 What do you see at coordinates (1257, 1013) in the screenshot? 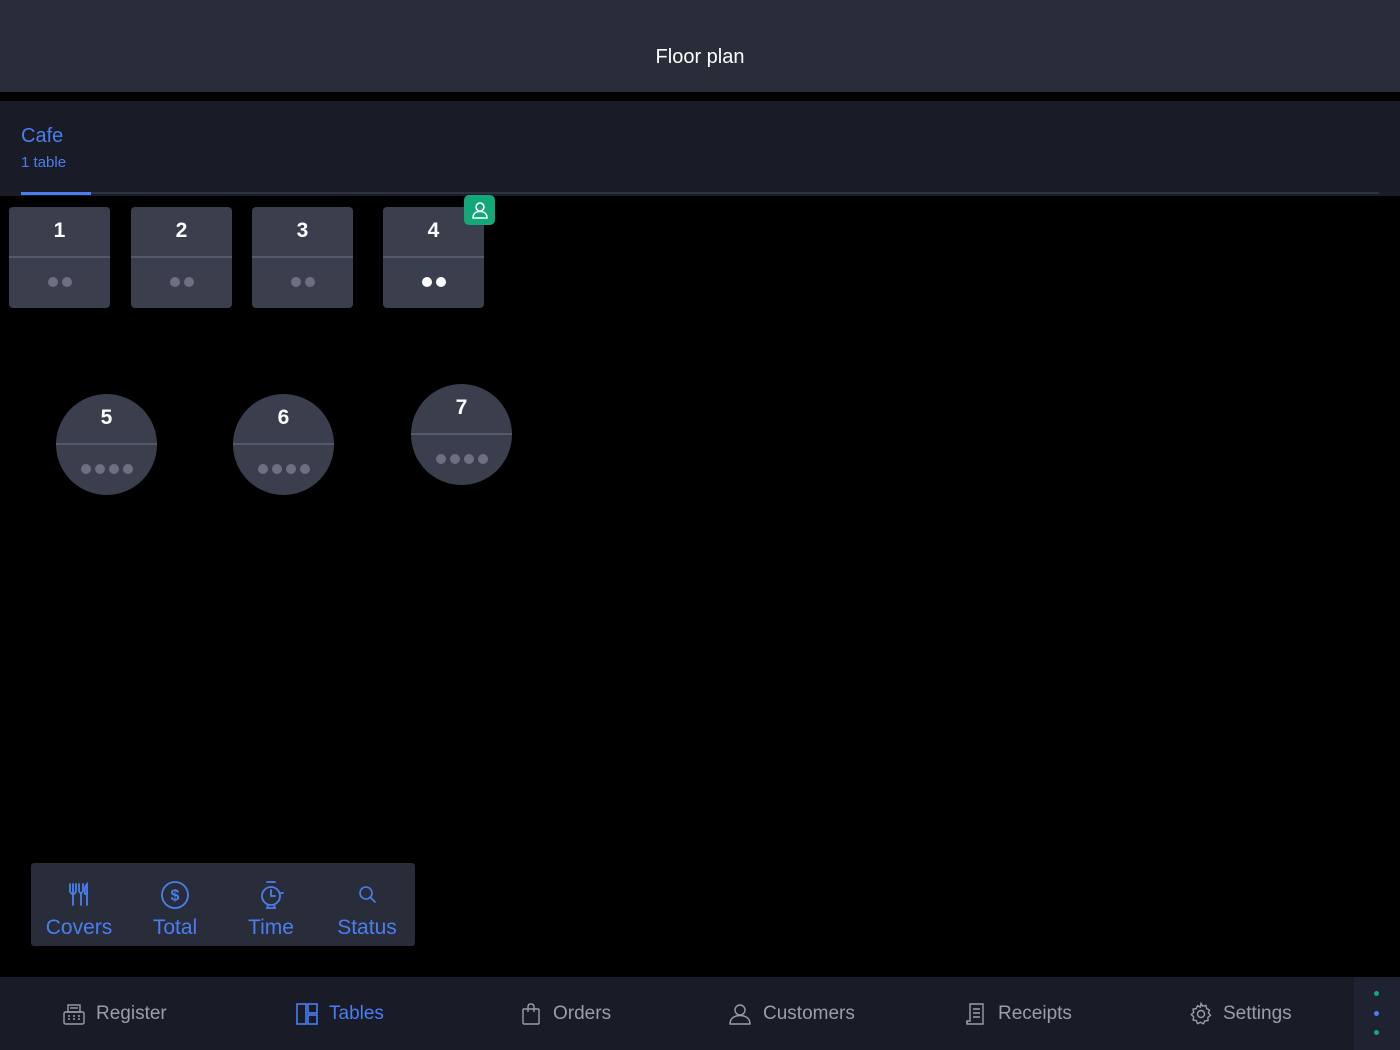
I see `tab-settings-label: Settings` at bounding box center [1257, 1013].